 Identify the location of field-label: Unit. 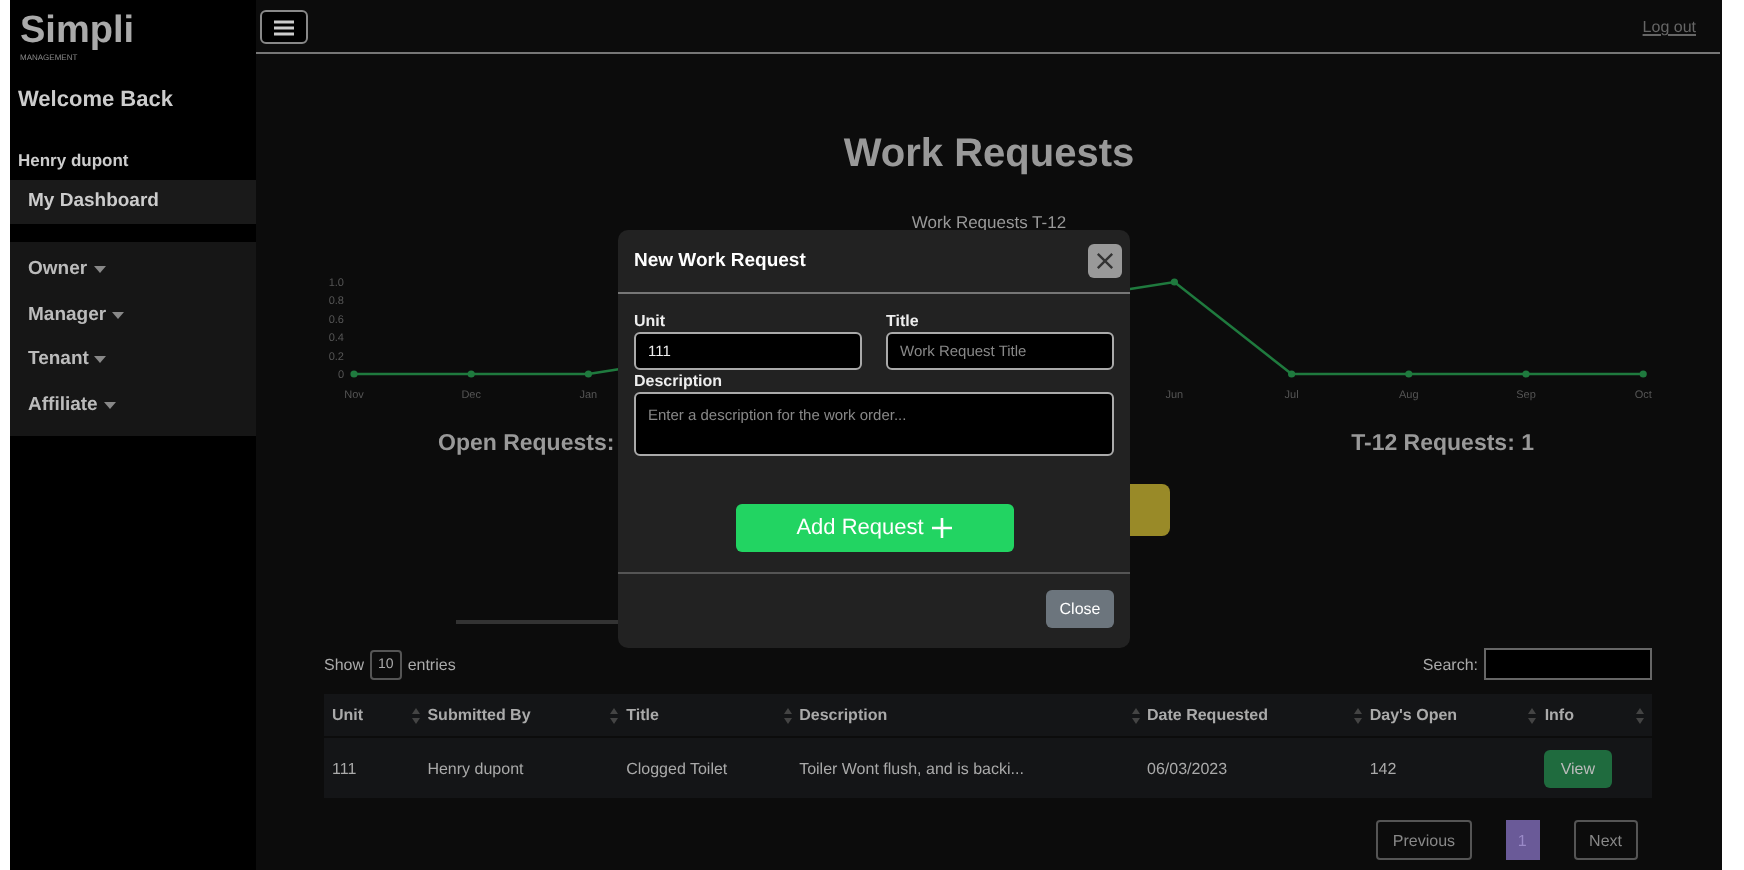
(650, 321).